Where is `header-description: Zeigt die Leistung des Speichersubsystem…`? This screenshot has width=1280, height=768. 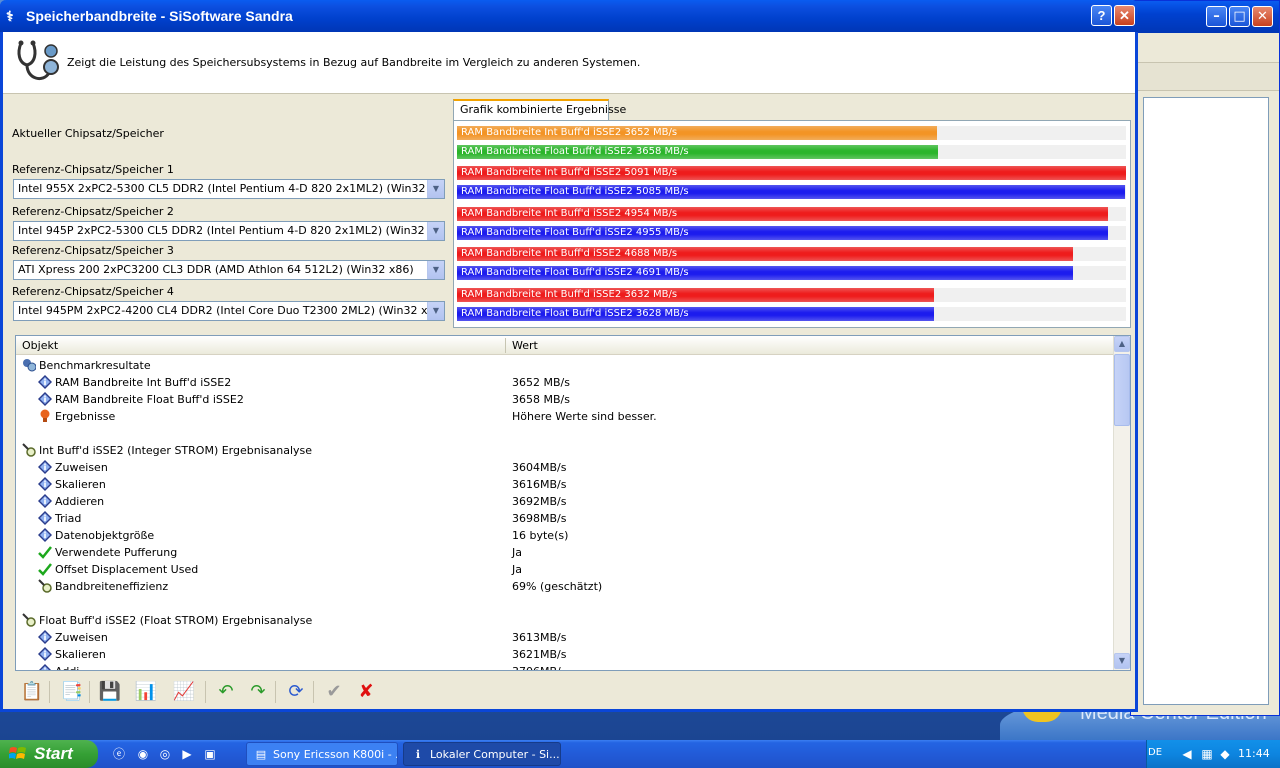
header-description: Zeigt die Leistung des Speichersubsystem… is located at coordinates (354, 62).